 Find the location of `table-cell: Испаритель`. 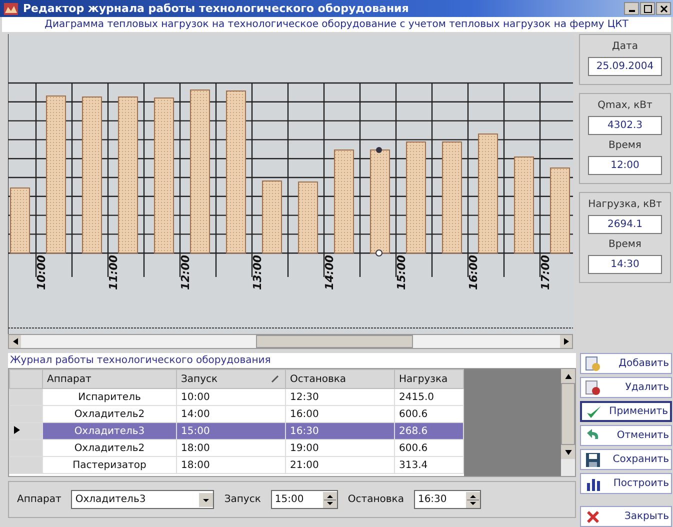

table-cell: Испаритель is located at coordinates (109, 397).